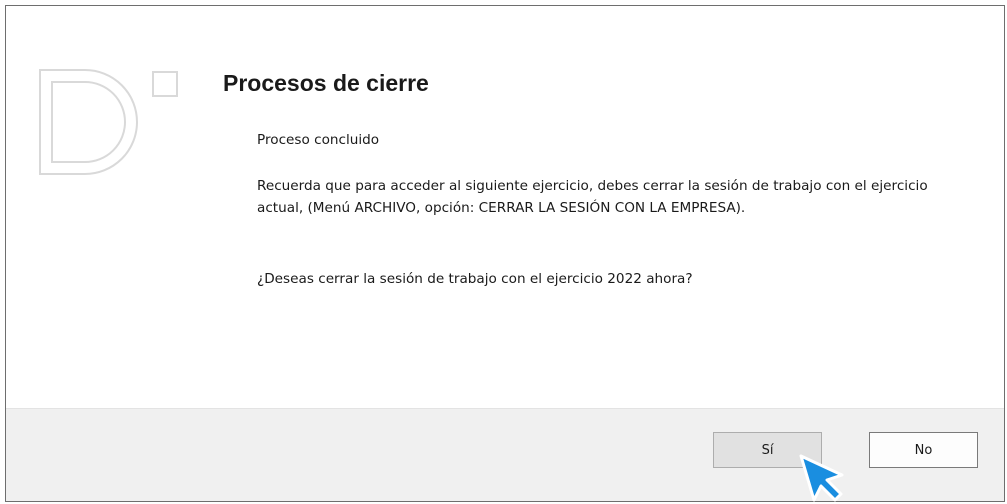  Describe the element at coordinates (923, 450) in the screenshot. I see `no-button: No` at that location.